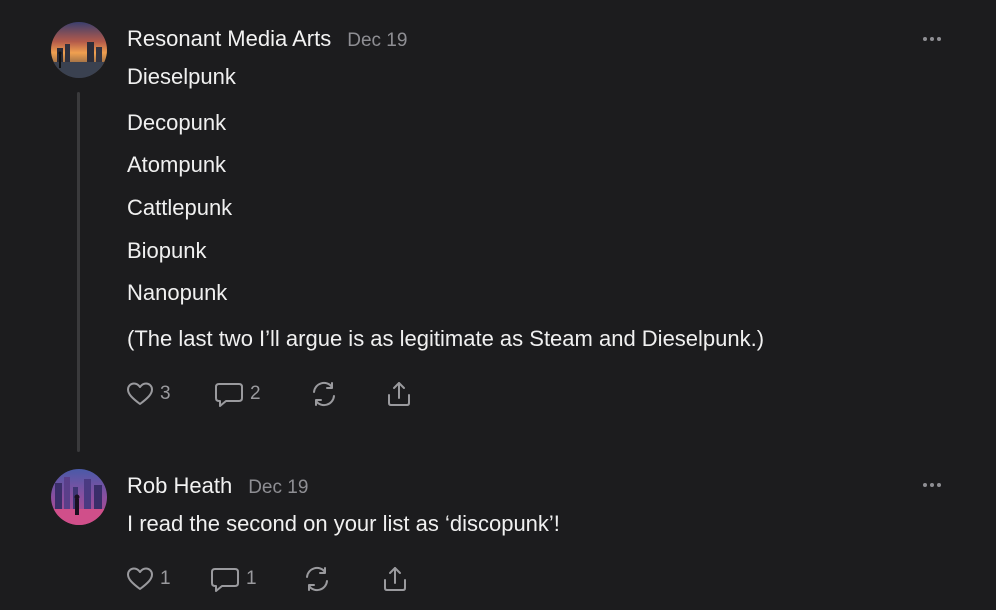 Image resolution: width=996 pixels, height=610 pixels. I want to click on comment-text-line: Biopunk, so click(167, 250).